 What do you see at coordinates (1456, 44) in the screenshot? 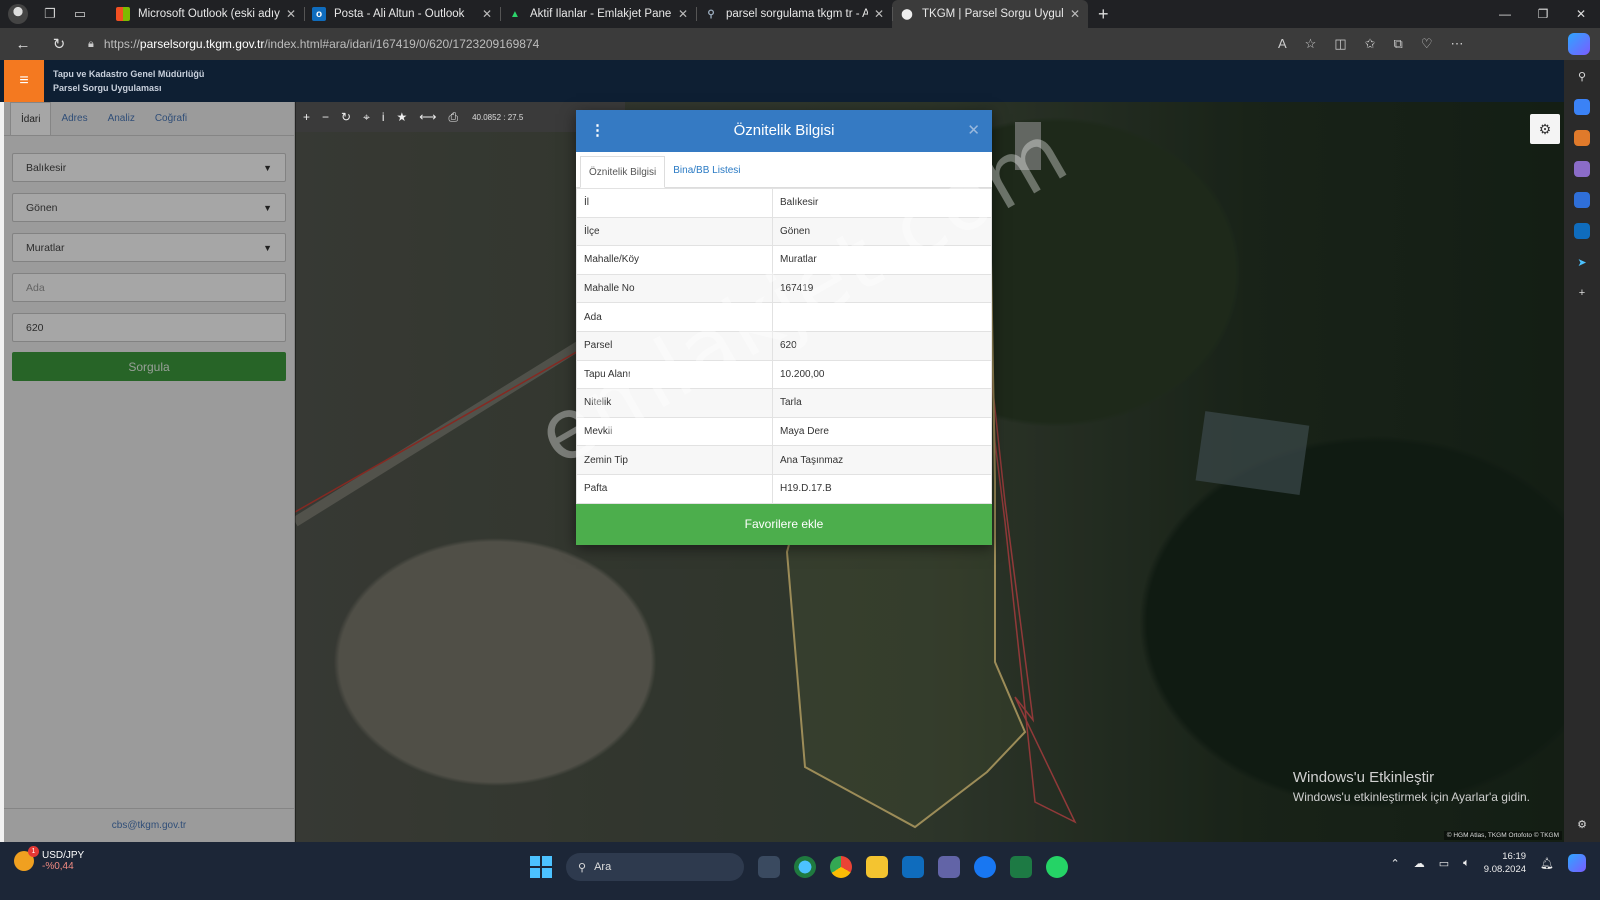
I see `more-options-icon: ⋯` at bounding box center [1456, 44].